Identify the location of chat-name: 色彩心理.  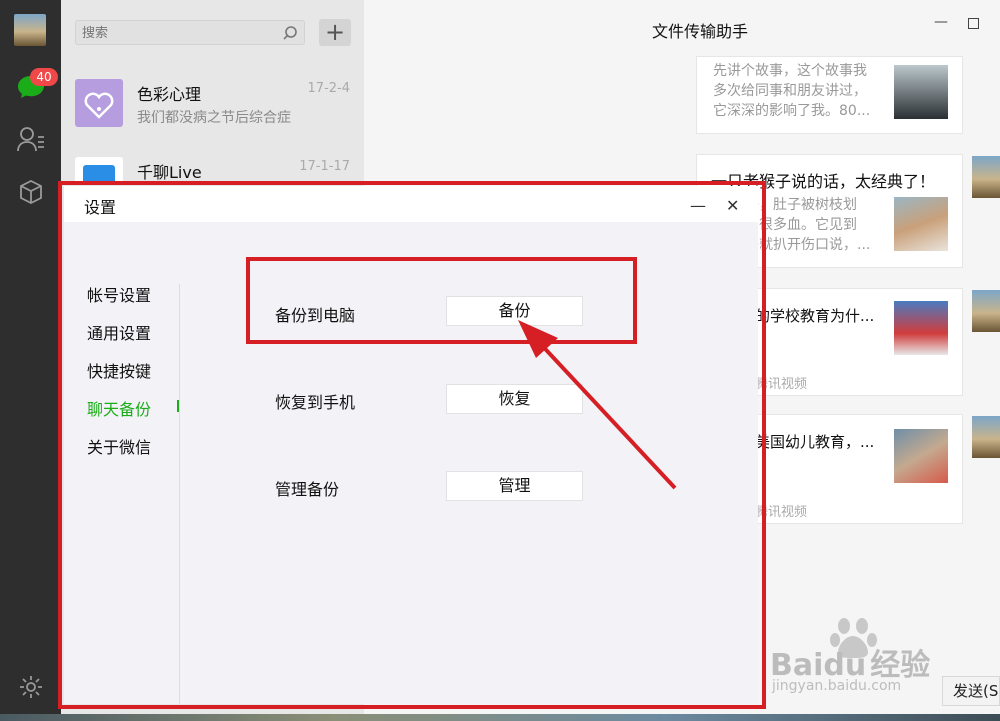
(169, 94).